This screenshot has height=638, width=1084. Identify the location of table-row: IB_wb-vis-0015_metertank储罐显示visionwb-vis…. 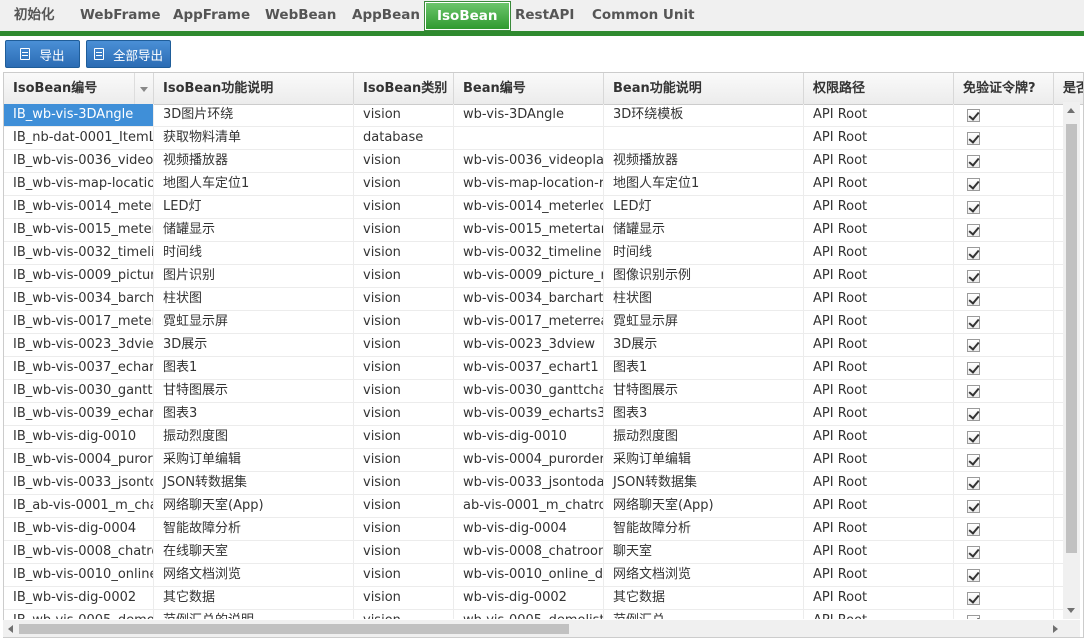
(534, 230).